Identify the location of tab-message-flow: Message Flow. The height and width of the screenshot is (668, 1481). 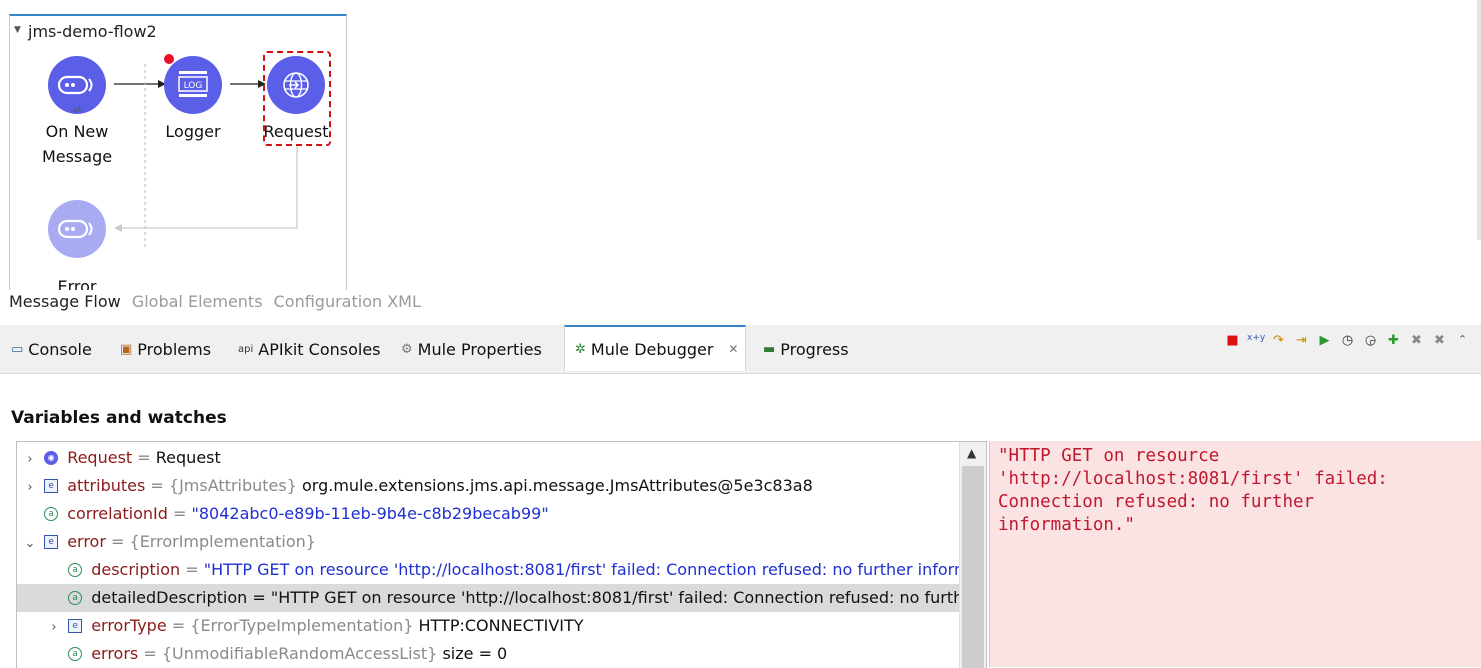
(65, 301).